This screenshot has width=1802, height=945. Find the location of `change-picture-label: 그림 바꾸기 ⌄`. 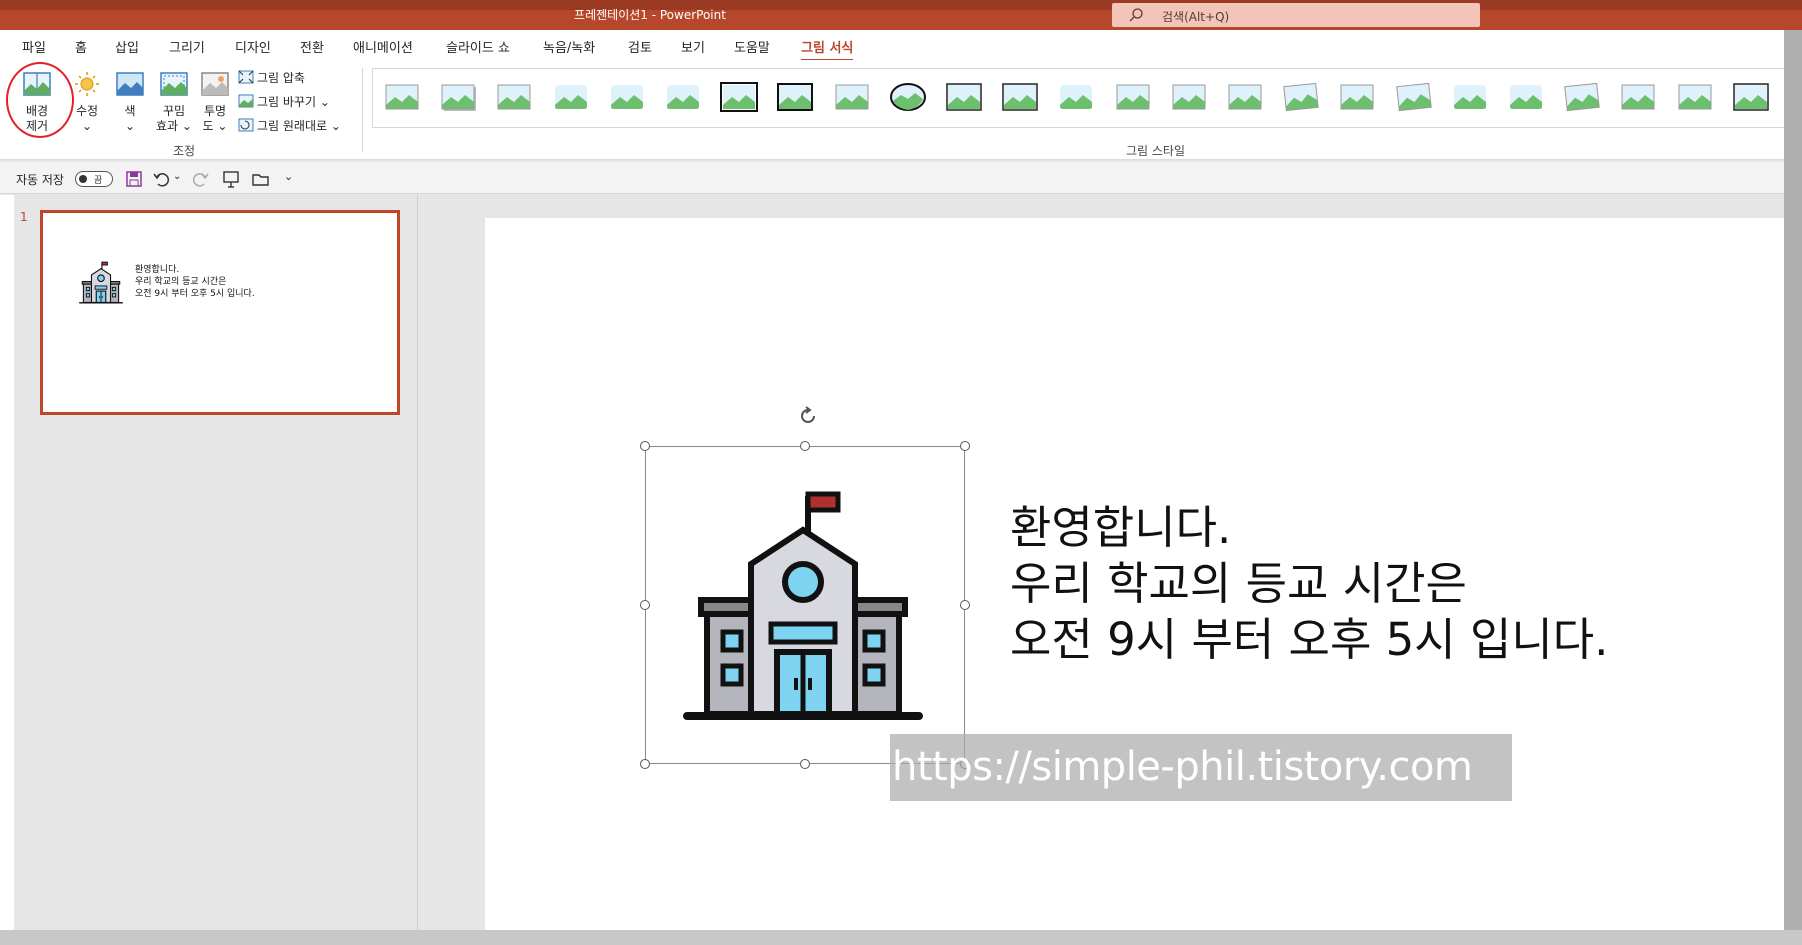

change-picture-label: 그림 바꾸기 ⌄ is located at coordinates (293, 102).